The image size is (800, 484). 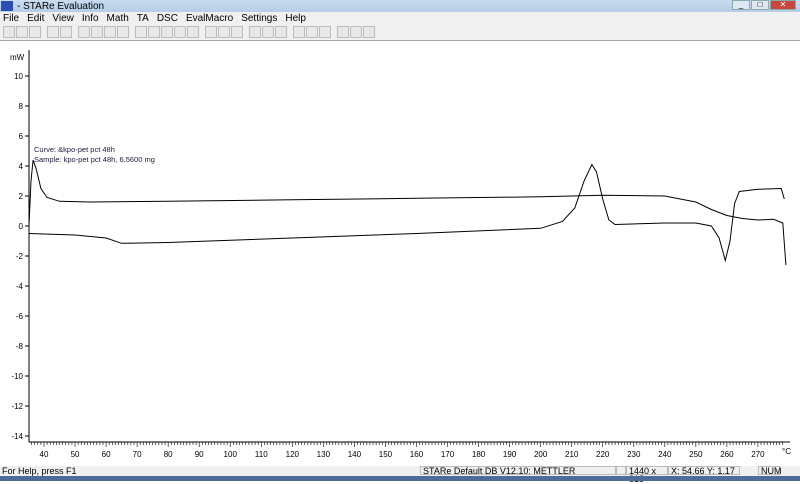 What do you see at coordinates (7, 6) in the screenshot?
I see `app-logo-icon` at bounding box center [7, 6].